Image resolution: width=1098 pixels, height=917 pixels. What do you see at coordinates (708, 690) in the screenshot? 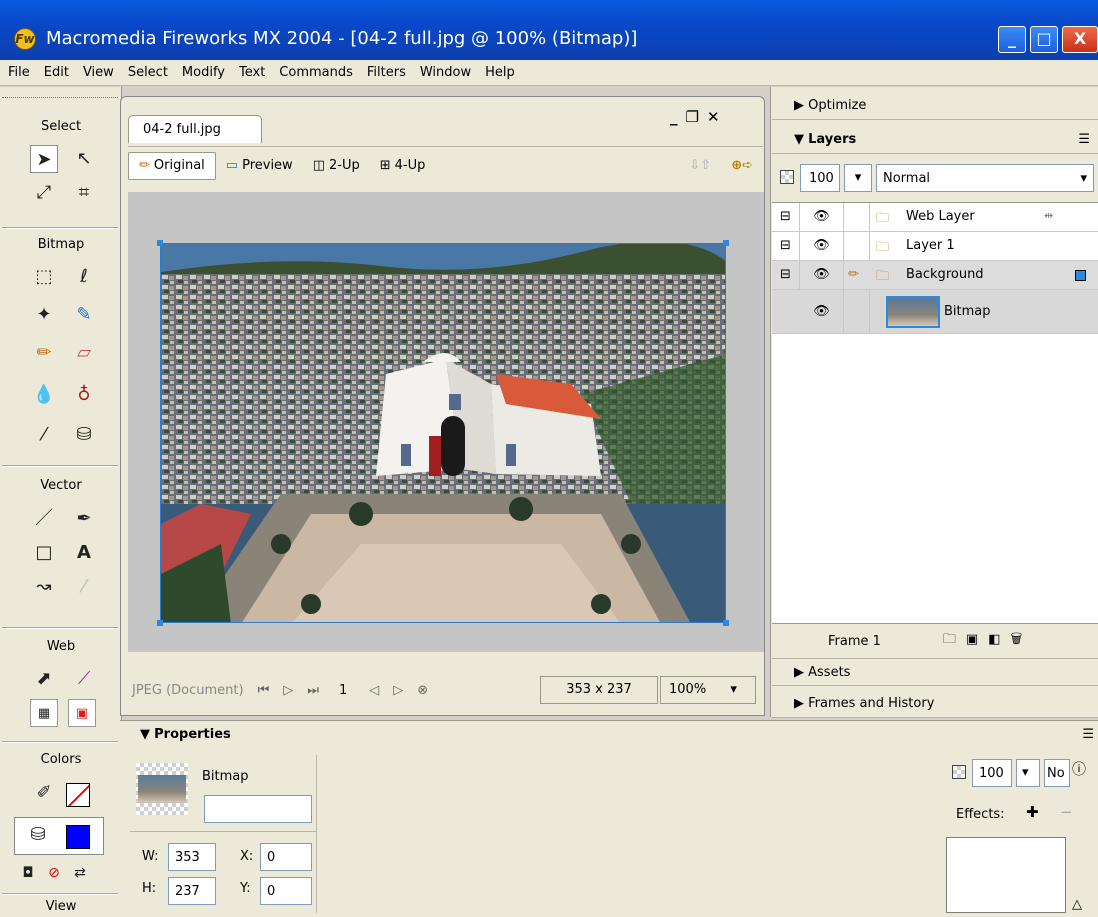
I see `zoom-select: 100% ▾` at bounding box center [708, 690].